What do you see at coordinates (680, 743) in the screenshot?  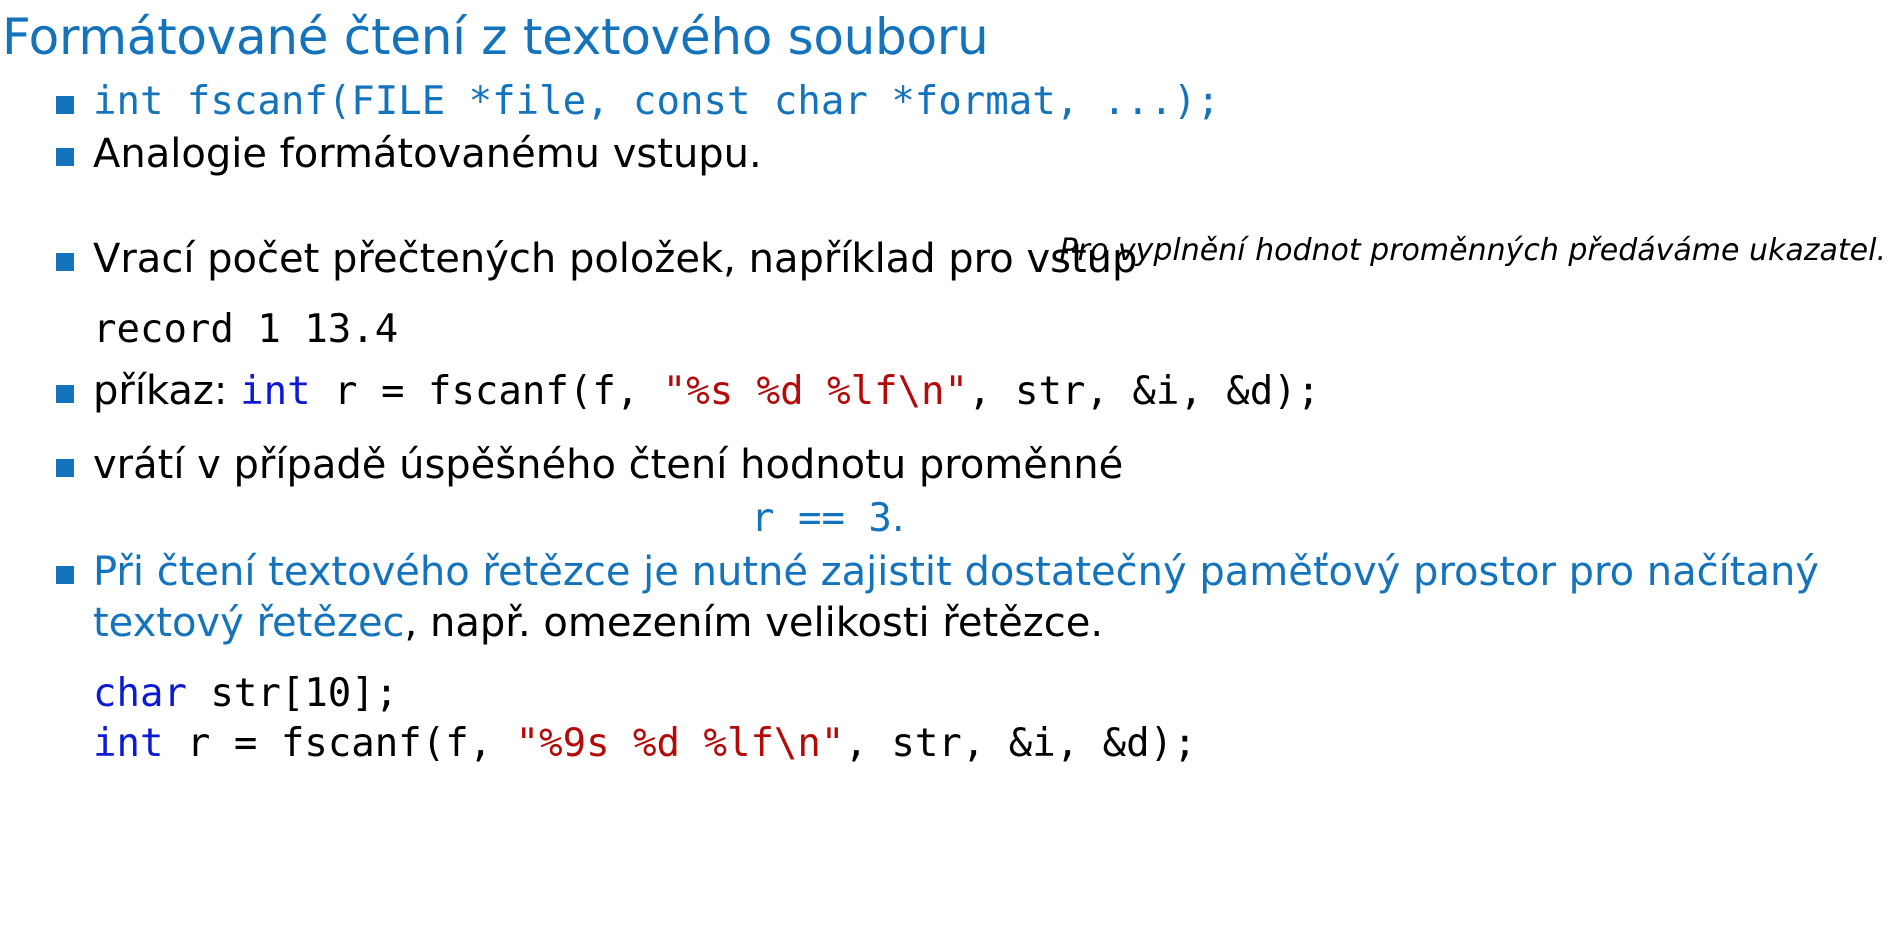 I see `format-string-limited: "%9s %d %lf\n"` at bounding box center [680, 743].